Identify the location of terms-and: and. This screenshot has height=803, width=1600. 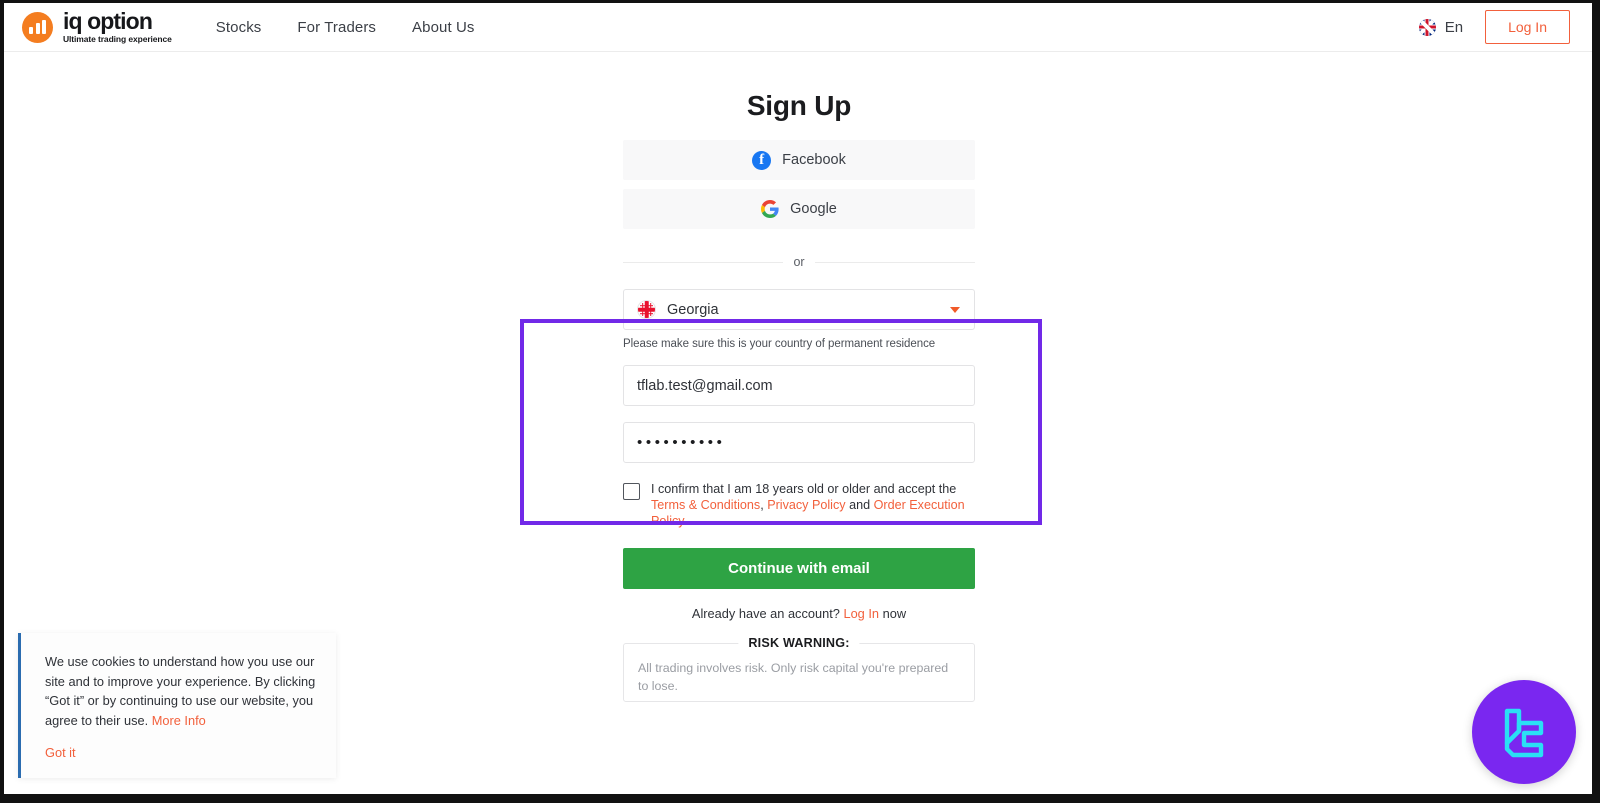
(860, 505).